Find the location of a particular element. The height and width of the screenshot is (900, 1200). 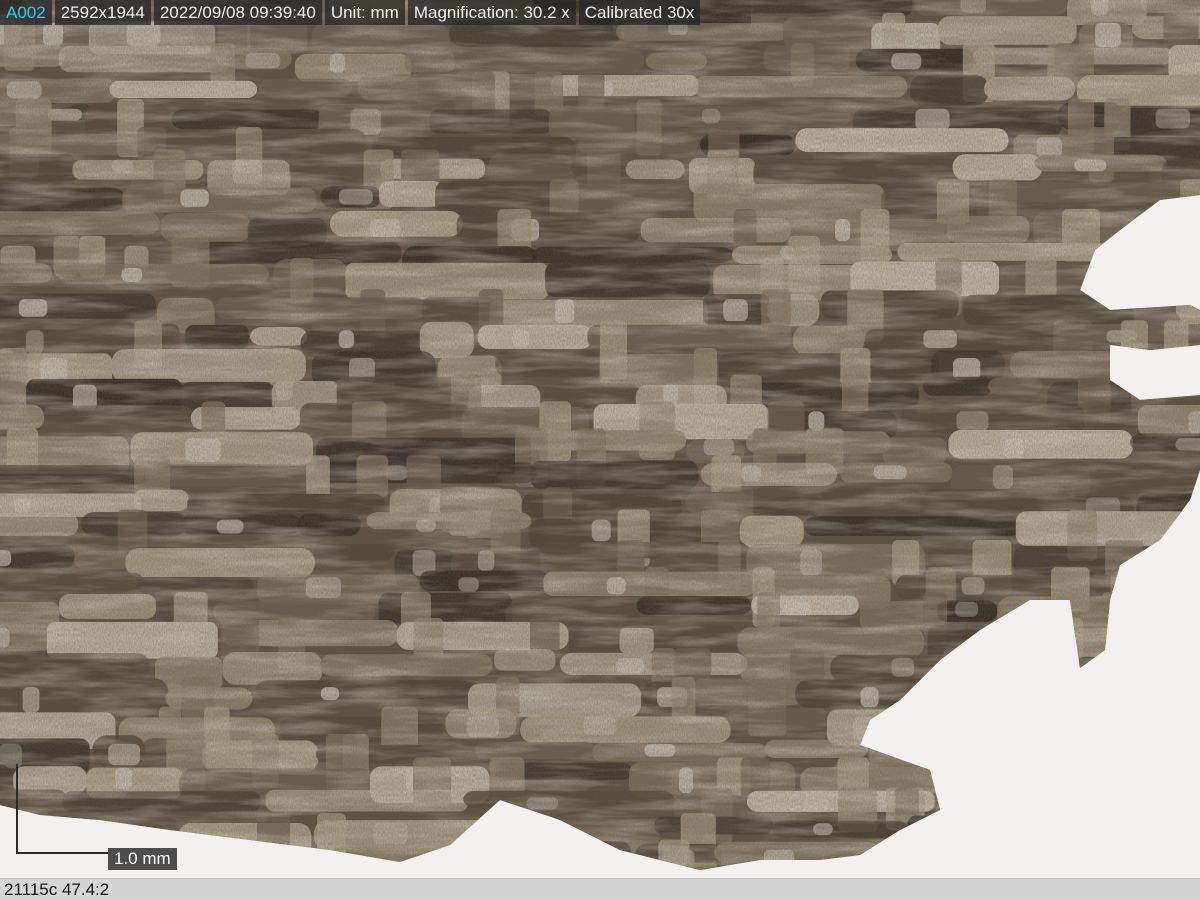

unit-label: Unit: mm is located at coordinates (364, 12).